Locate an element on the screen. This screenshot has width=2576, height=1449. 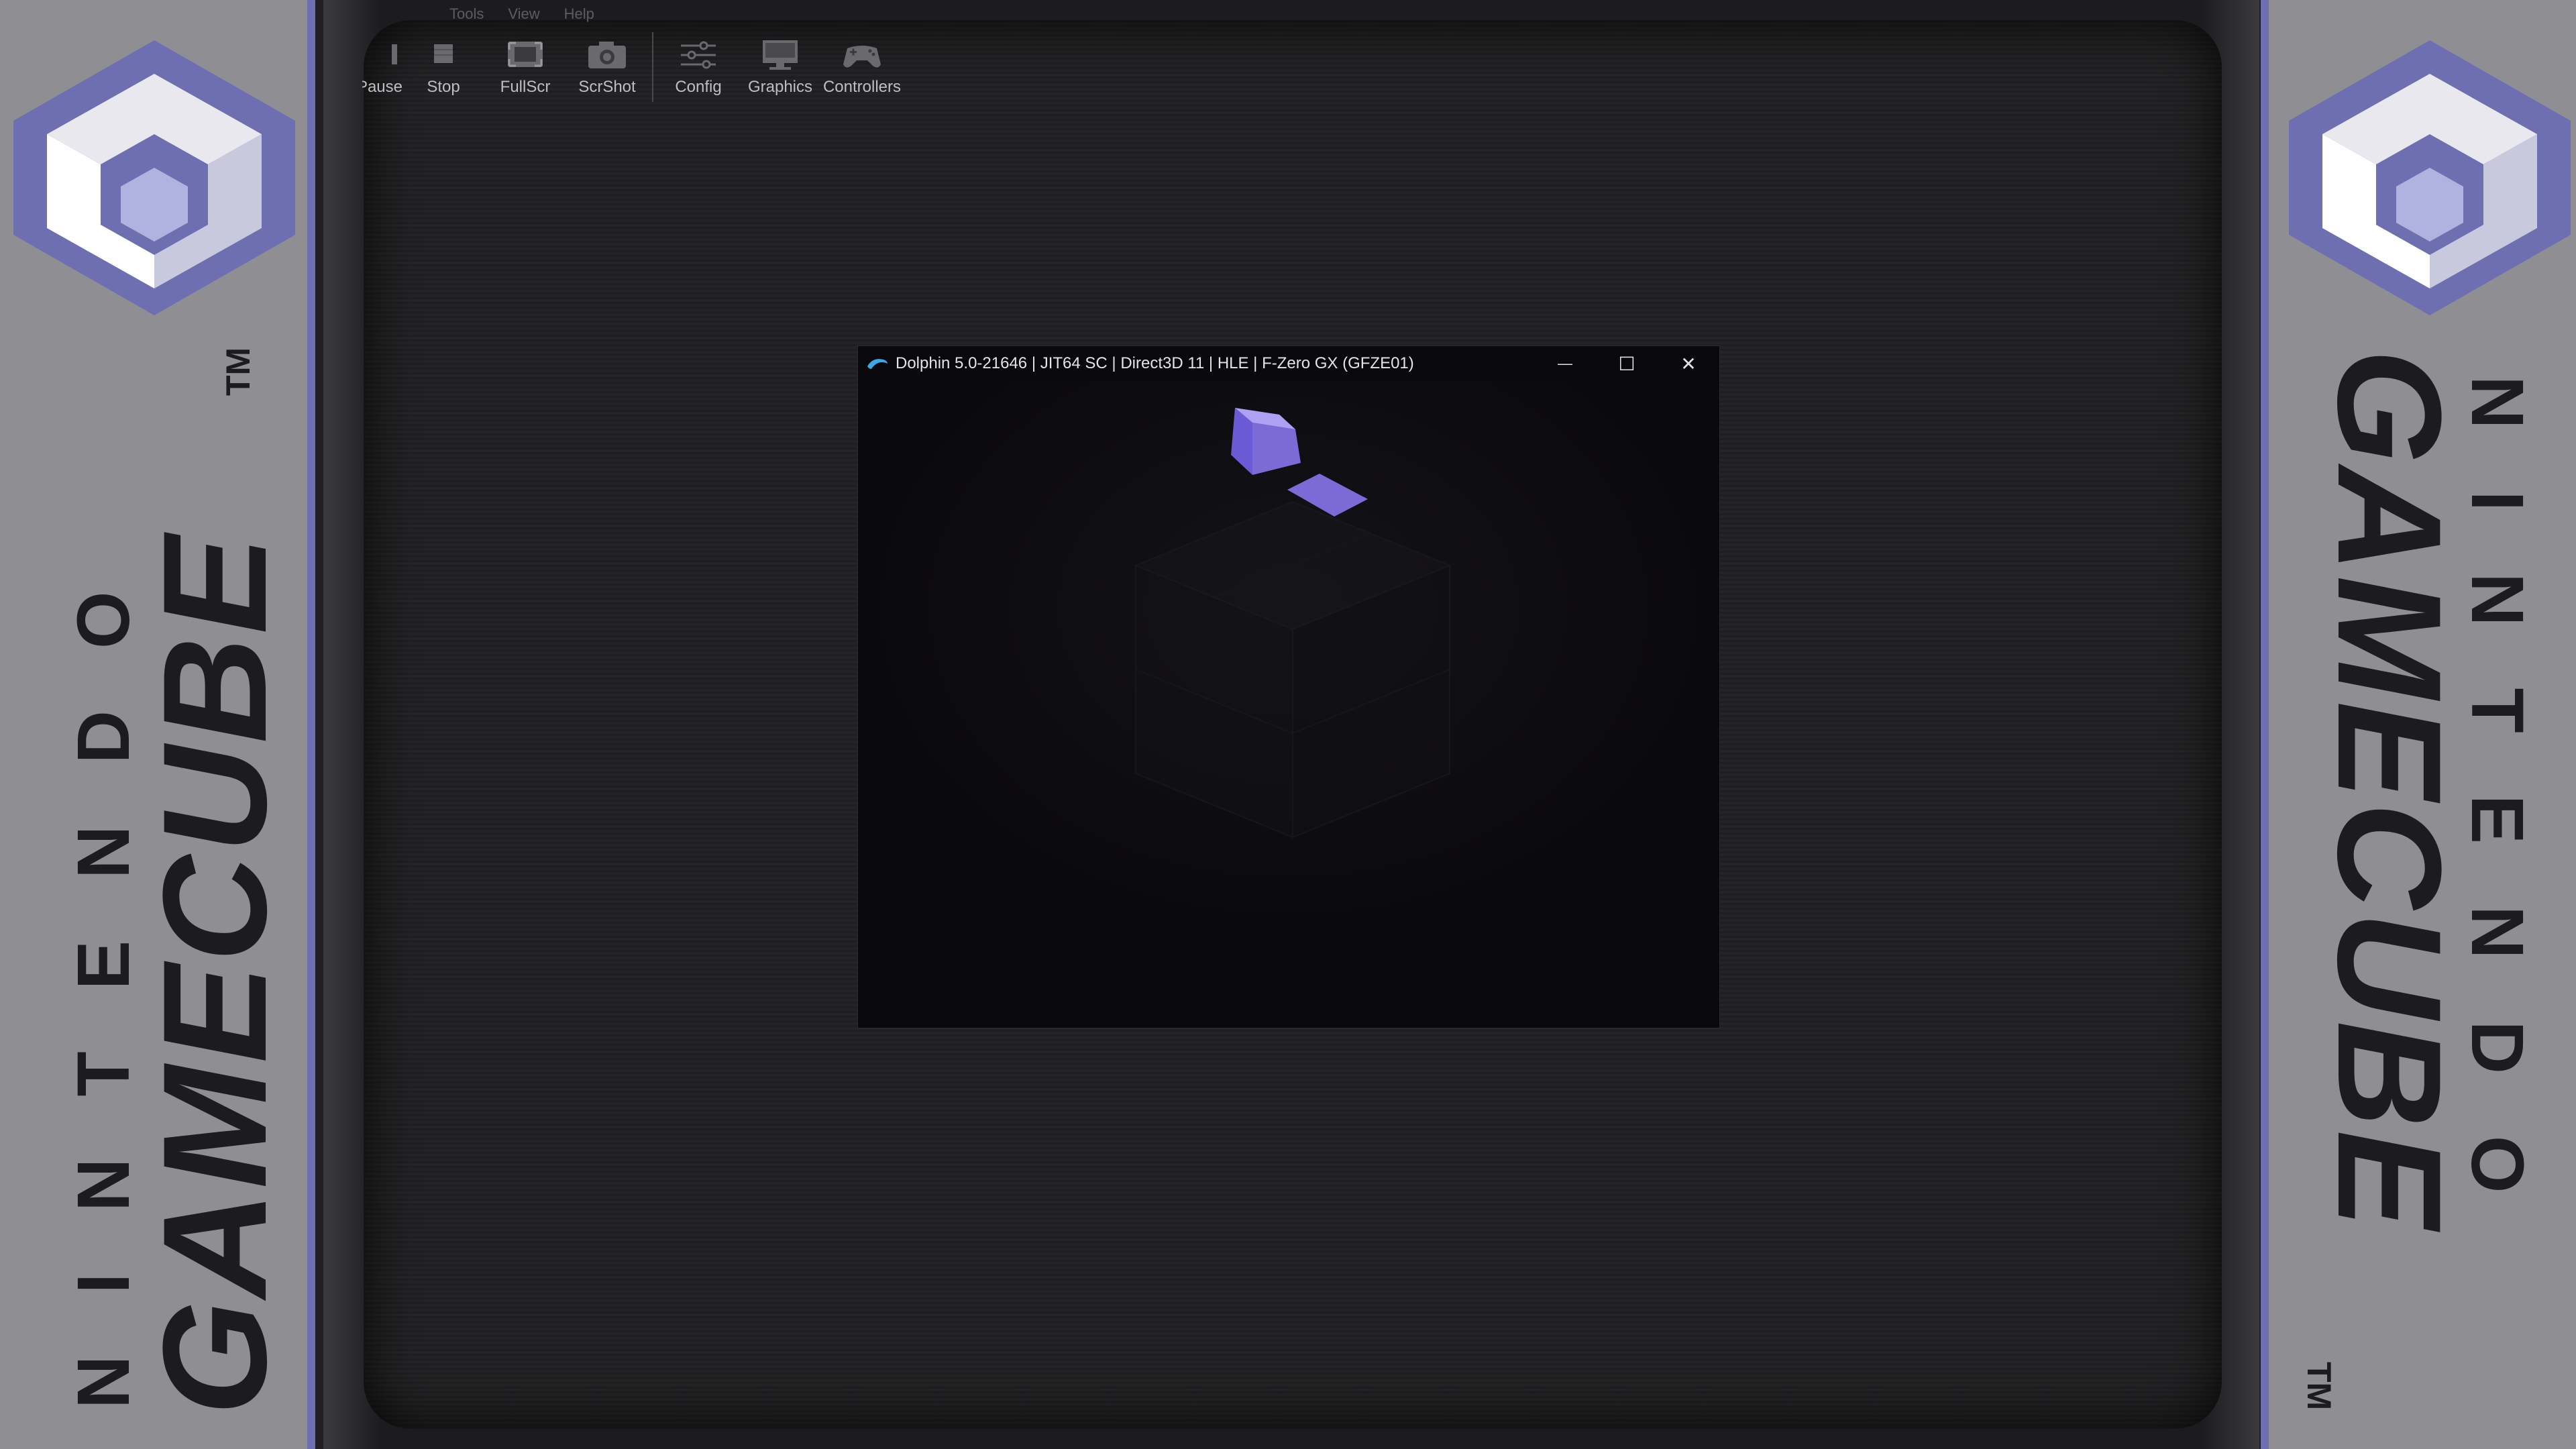
menu-view: View is located at coordinates (523, 17).